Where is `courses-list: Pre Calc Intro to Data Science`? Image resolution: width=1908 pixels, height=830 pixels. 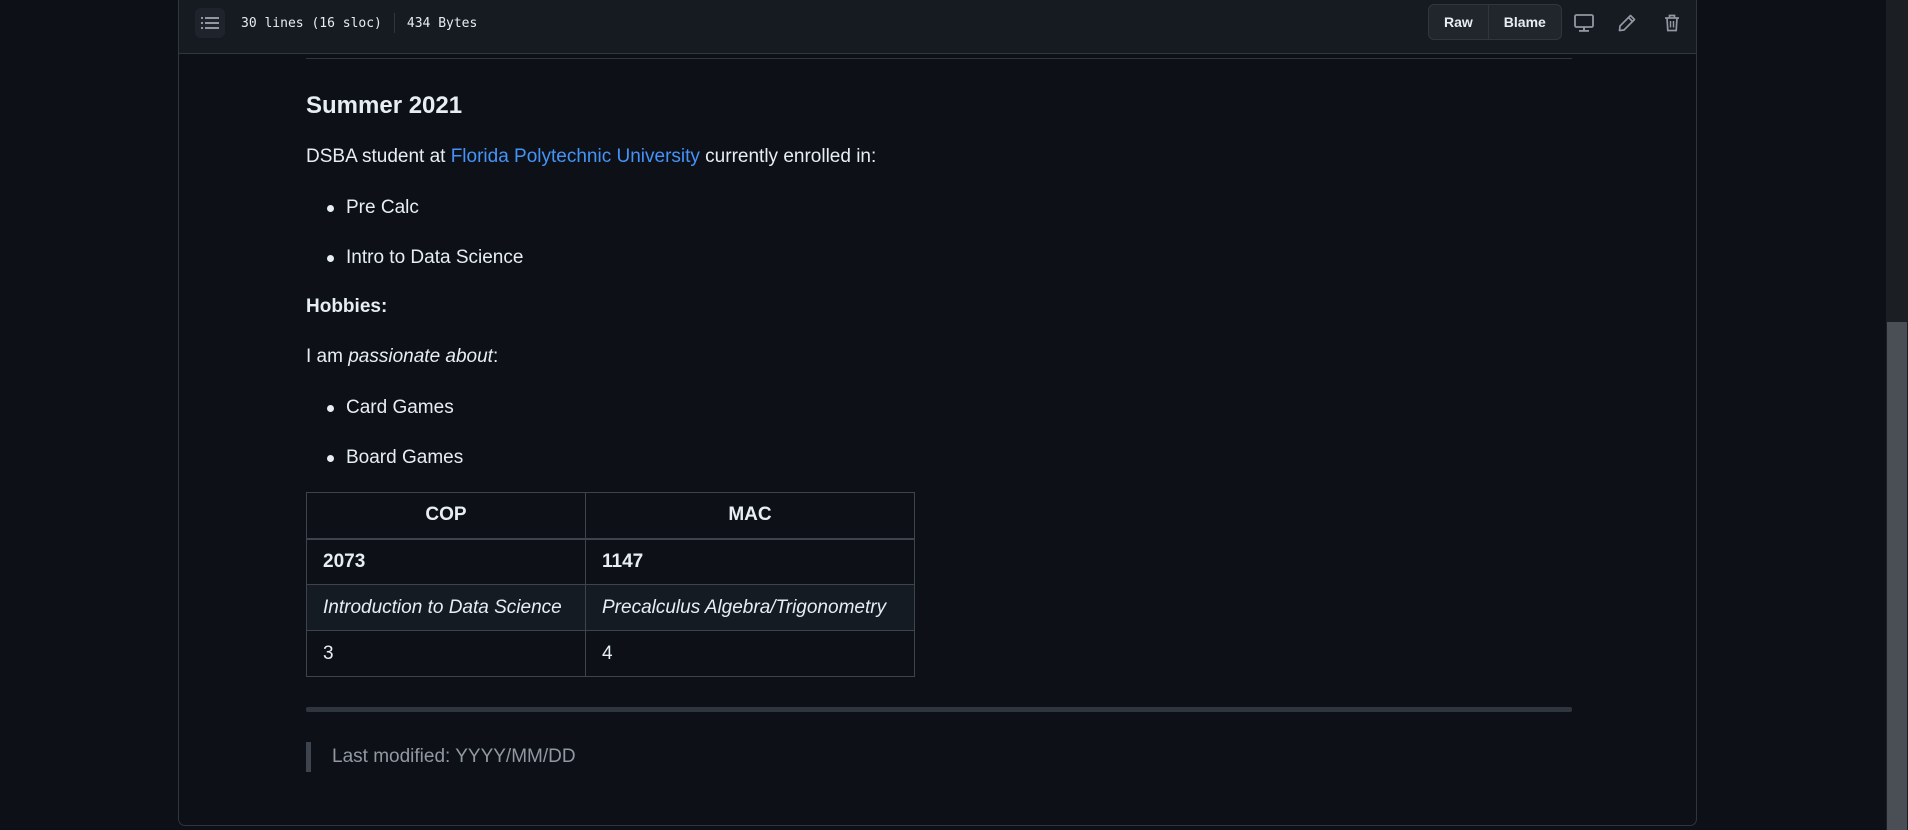 courses-list: Pre Calc Intro to Data Science is located at coordinates (414, 246).